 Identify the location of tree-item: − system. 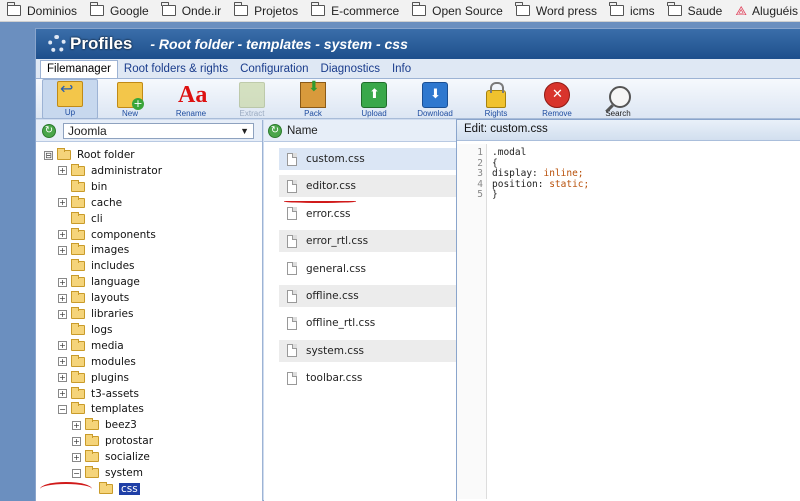
(107, 473).